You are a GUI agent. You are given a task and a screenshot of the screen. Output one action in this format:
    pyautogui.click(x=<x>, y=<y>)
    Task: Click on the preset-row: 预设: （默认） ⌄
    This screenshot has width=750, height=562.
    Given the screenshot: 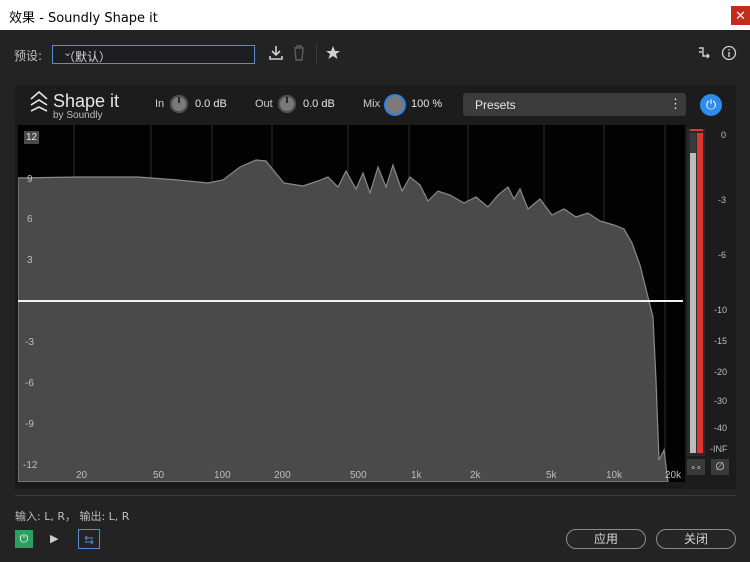 What is the action you would take?
    pyautogui.click(x=375, y=54)
    